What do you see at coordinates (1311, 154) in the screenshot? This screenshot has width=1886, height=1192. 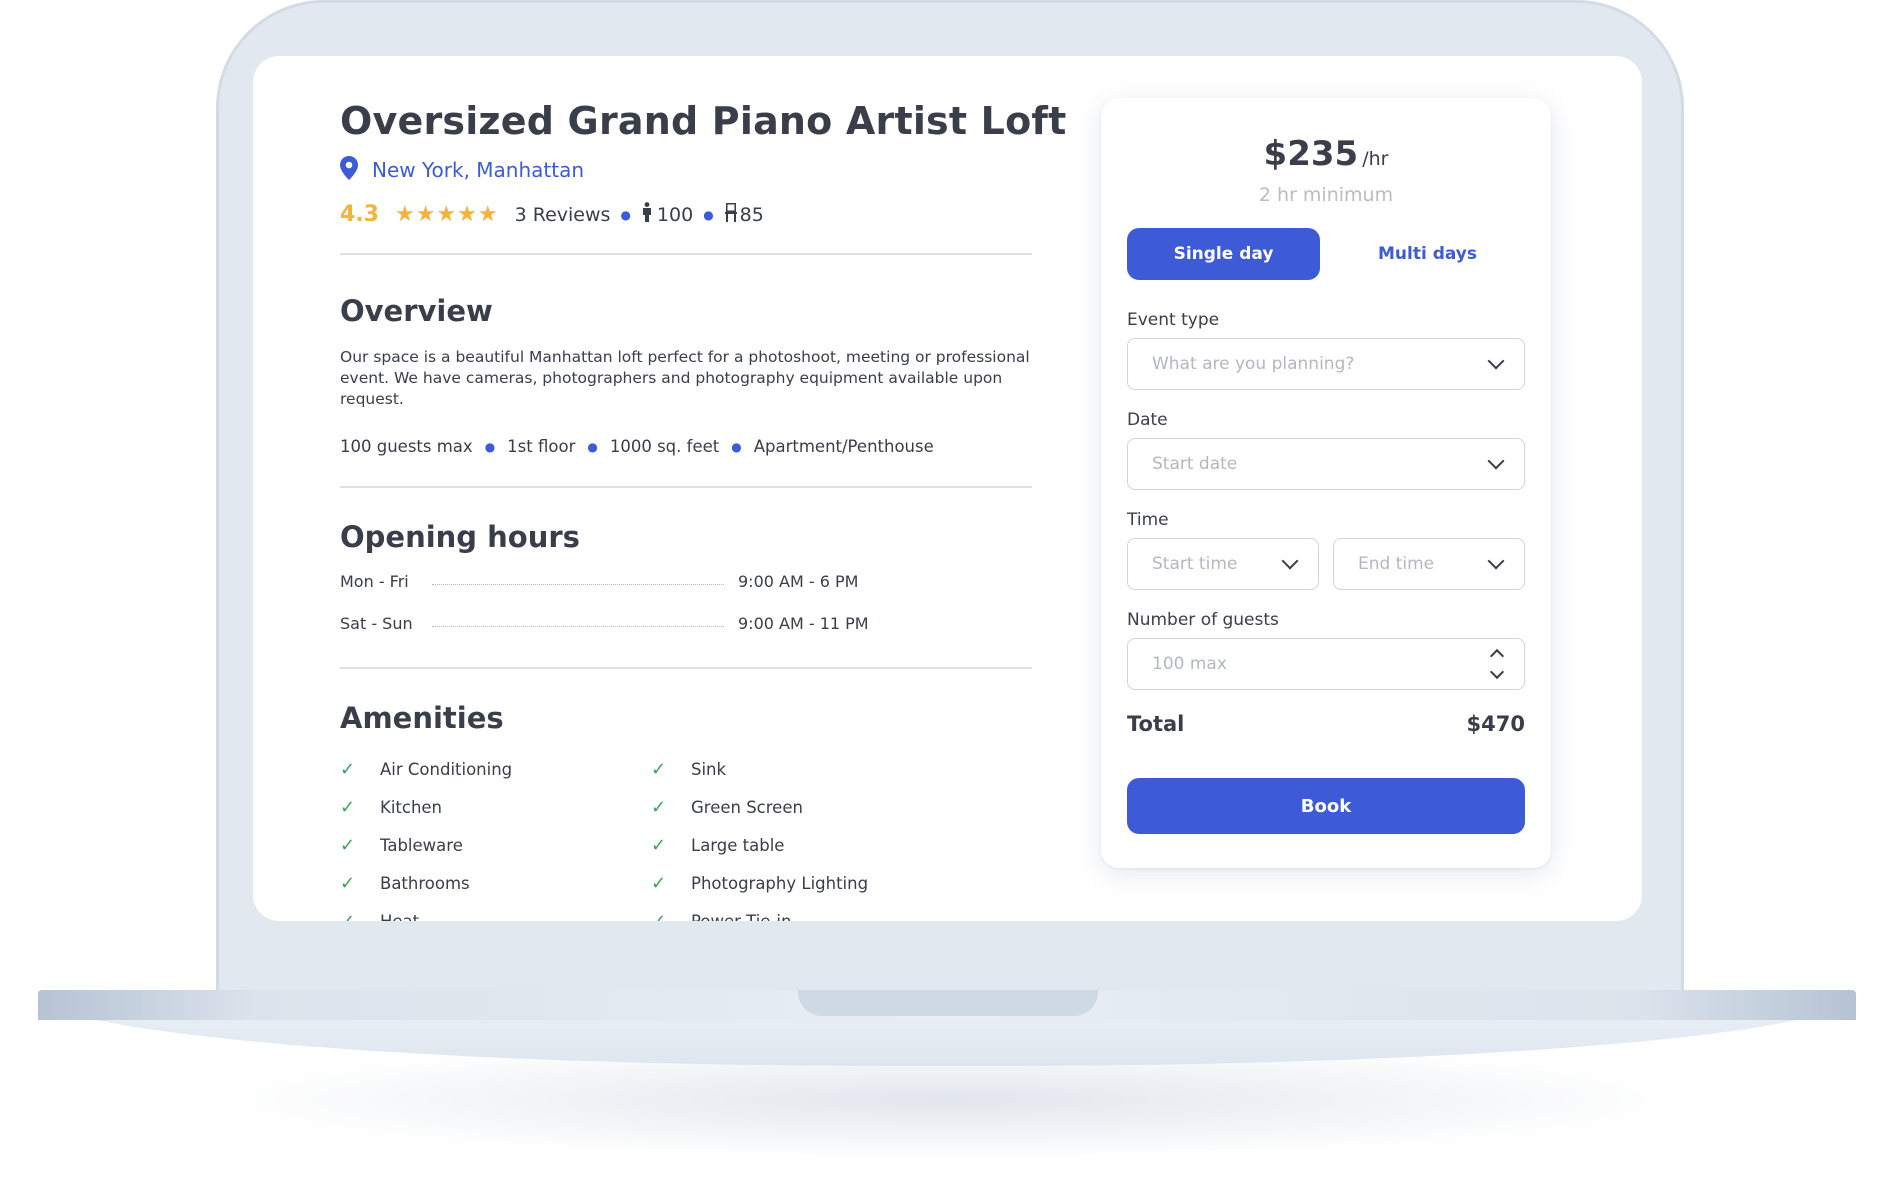 I see `hourly-price: $235` at bounding box center [1311, 154].